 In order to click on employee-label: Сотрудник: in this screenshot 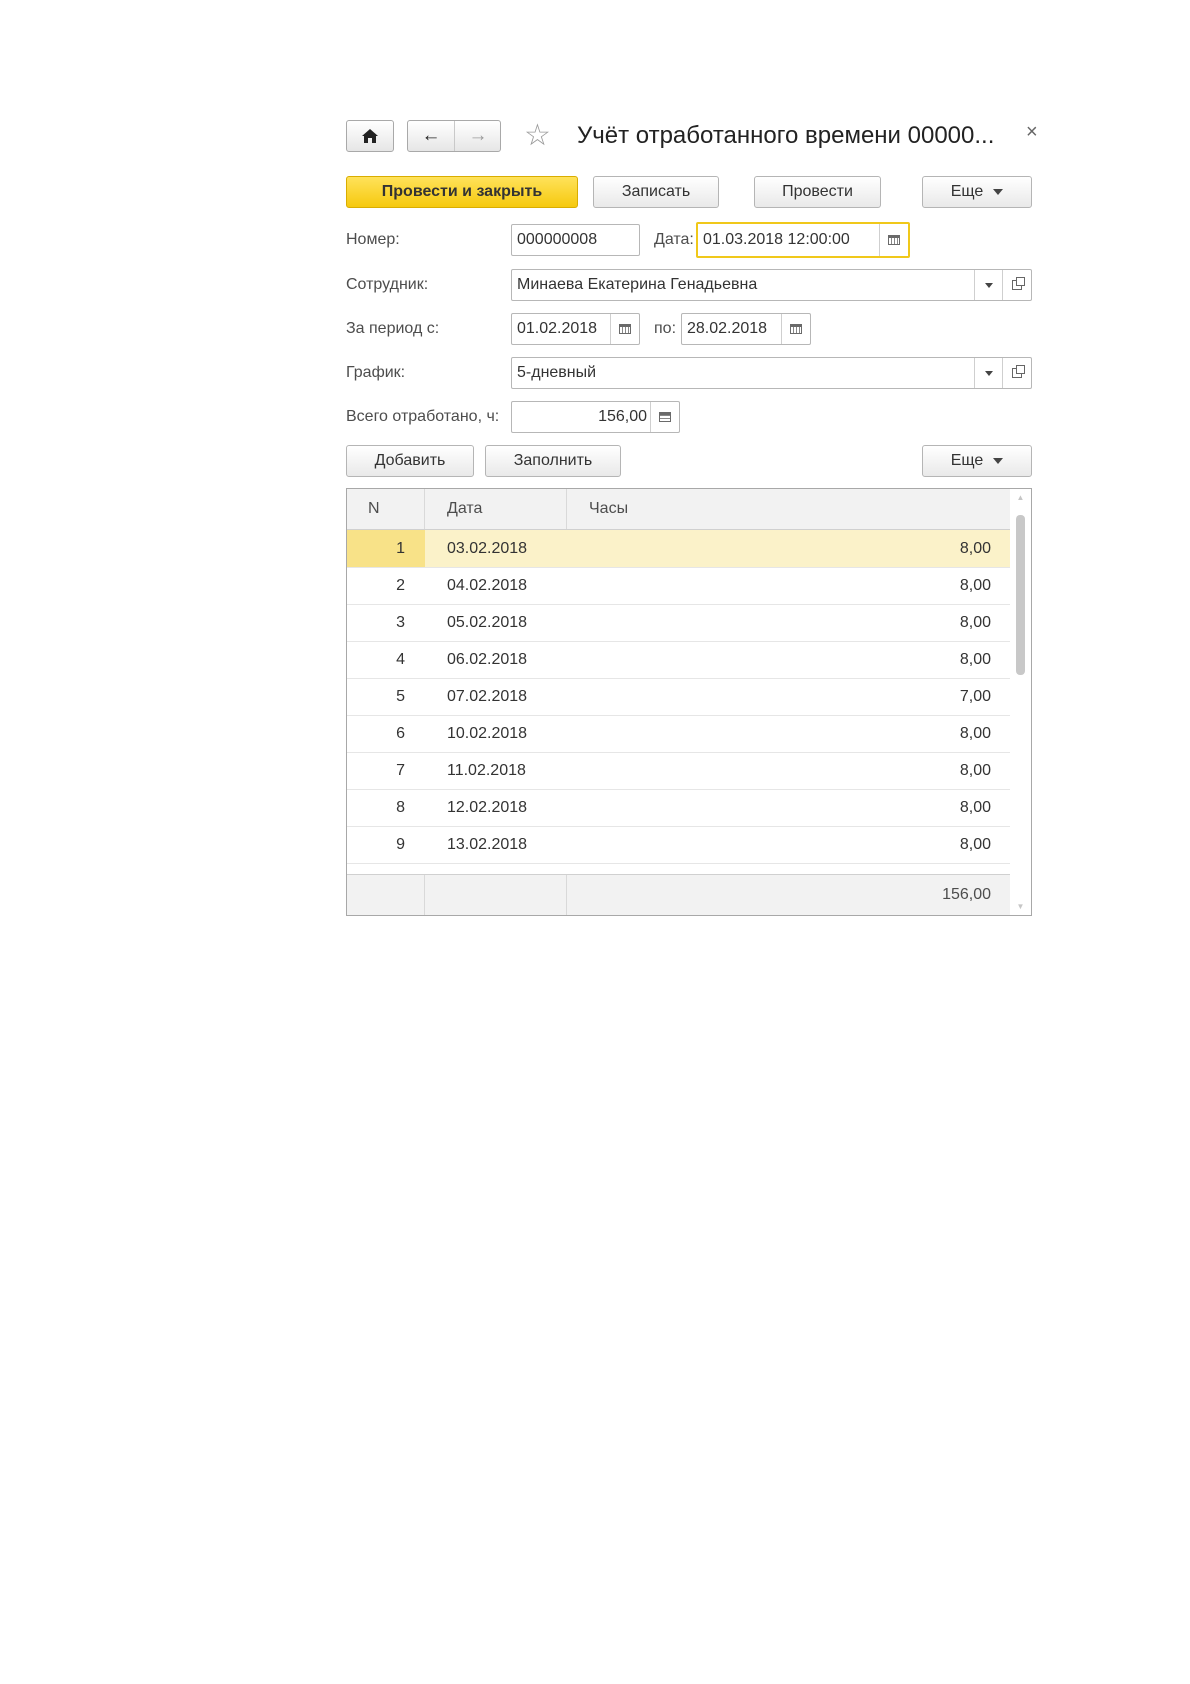, I will do `click(387, 284)`.